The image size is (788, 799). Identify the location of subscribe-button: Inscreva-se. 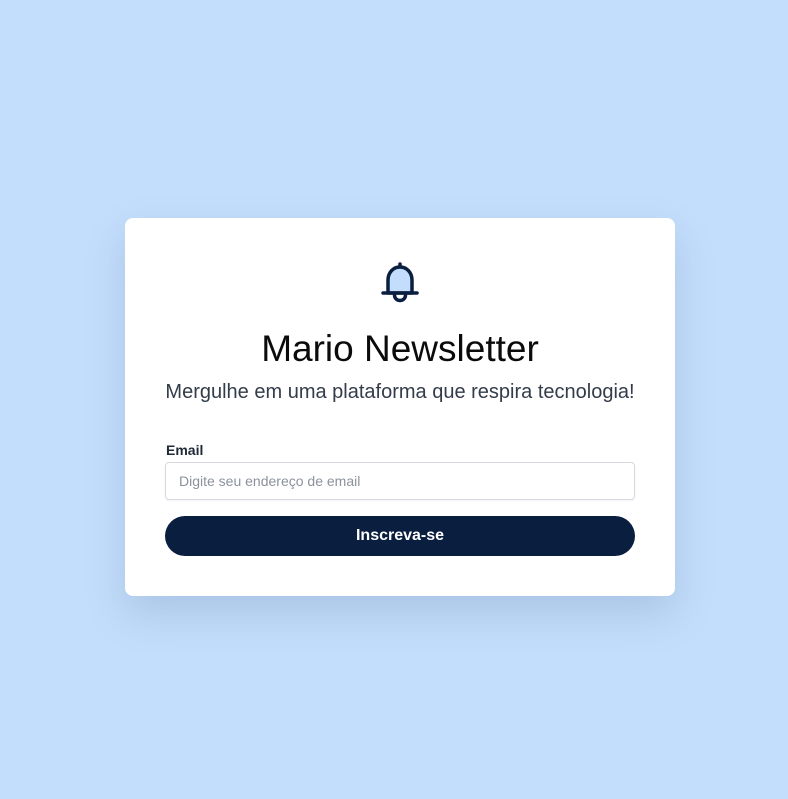
(400, 536).